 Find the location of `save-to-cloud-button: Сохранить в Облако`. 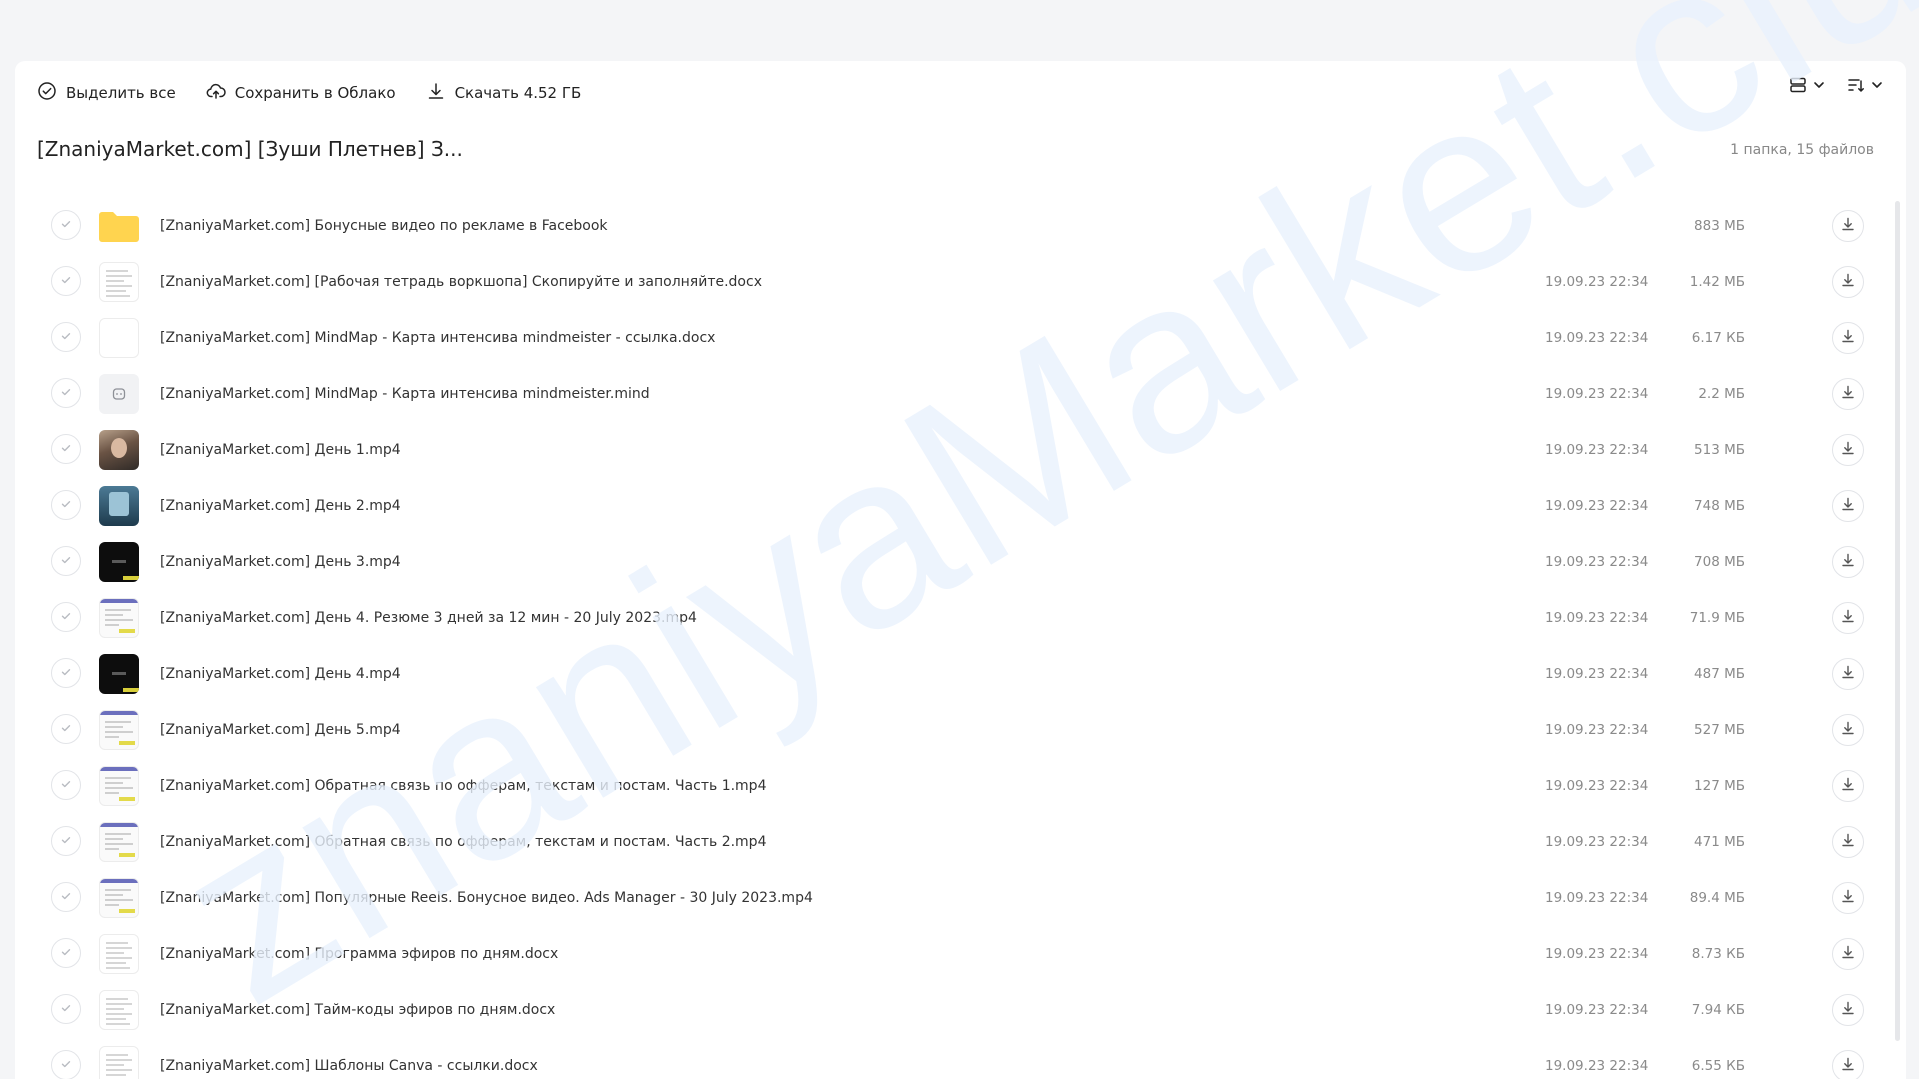

save-to-cloud-button: Сохранить в Облако is located at coordinates (301, 93).